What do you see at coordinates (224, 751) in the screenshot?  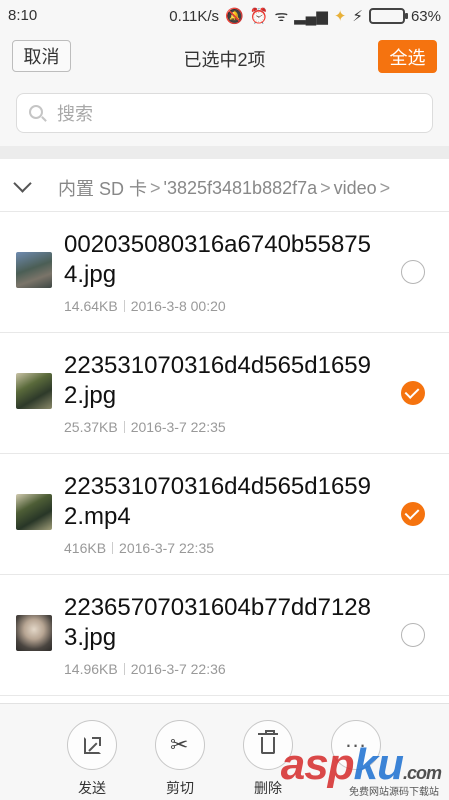 I see `bottom-toolbar: 发送 ✂ 剪切 删除 ... aspku.com 免费网站源码下载站` at bounding box center [224, 751].